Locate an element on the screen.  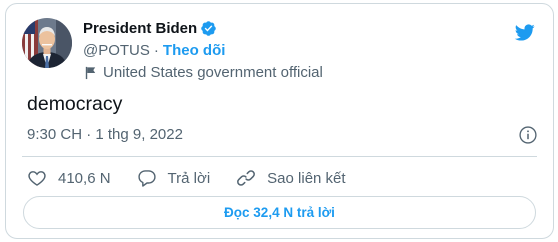
government-flag-icon is located at coordinates (90, 72).